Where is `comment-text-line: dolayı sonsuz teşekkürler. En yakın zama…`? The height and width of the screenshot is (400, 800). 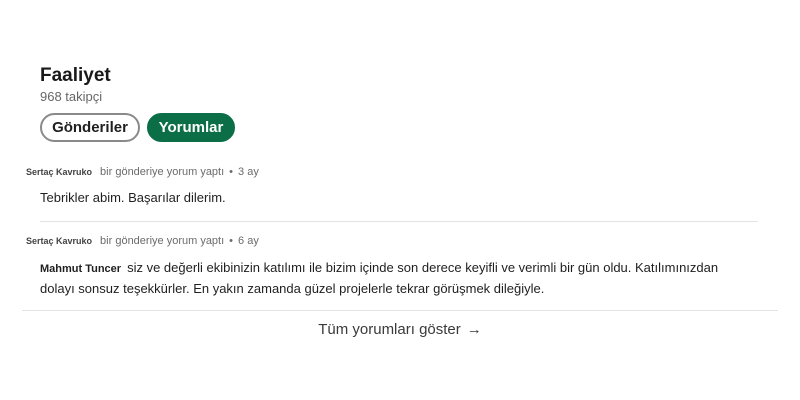 comment-text-line: dolayı sonsuz teşekkürler. En yakın zama… is located at coordinates (292, 288).